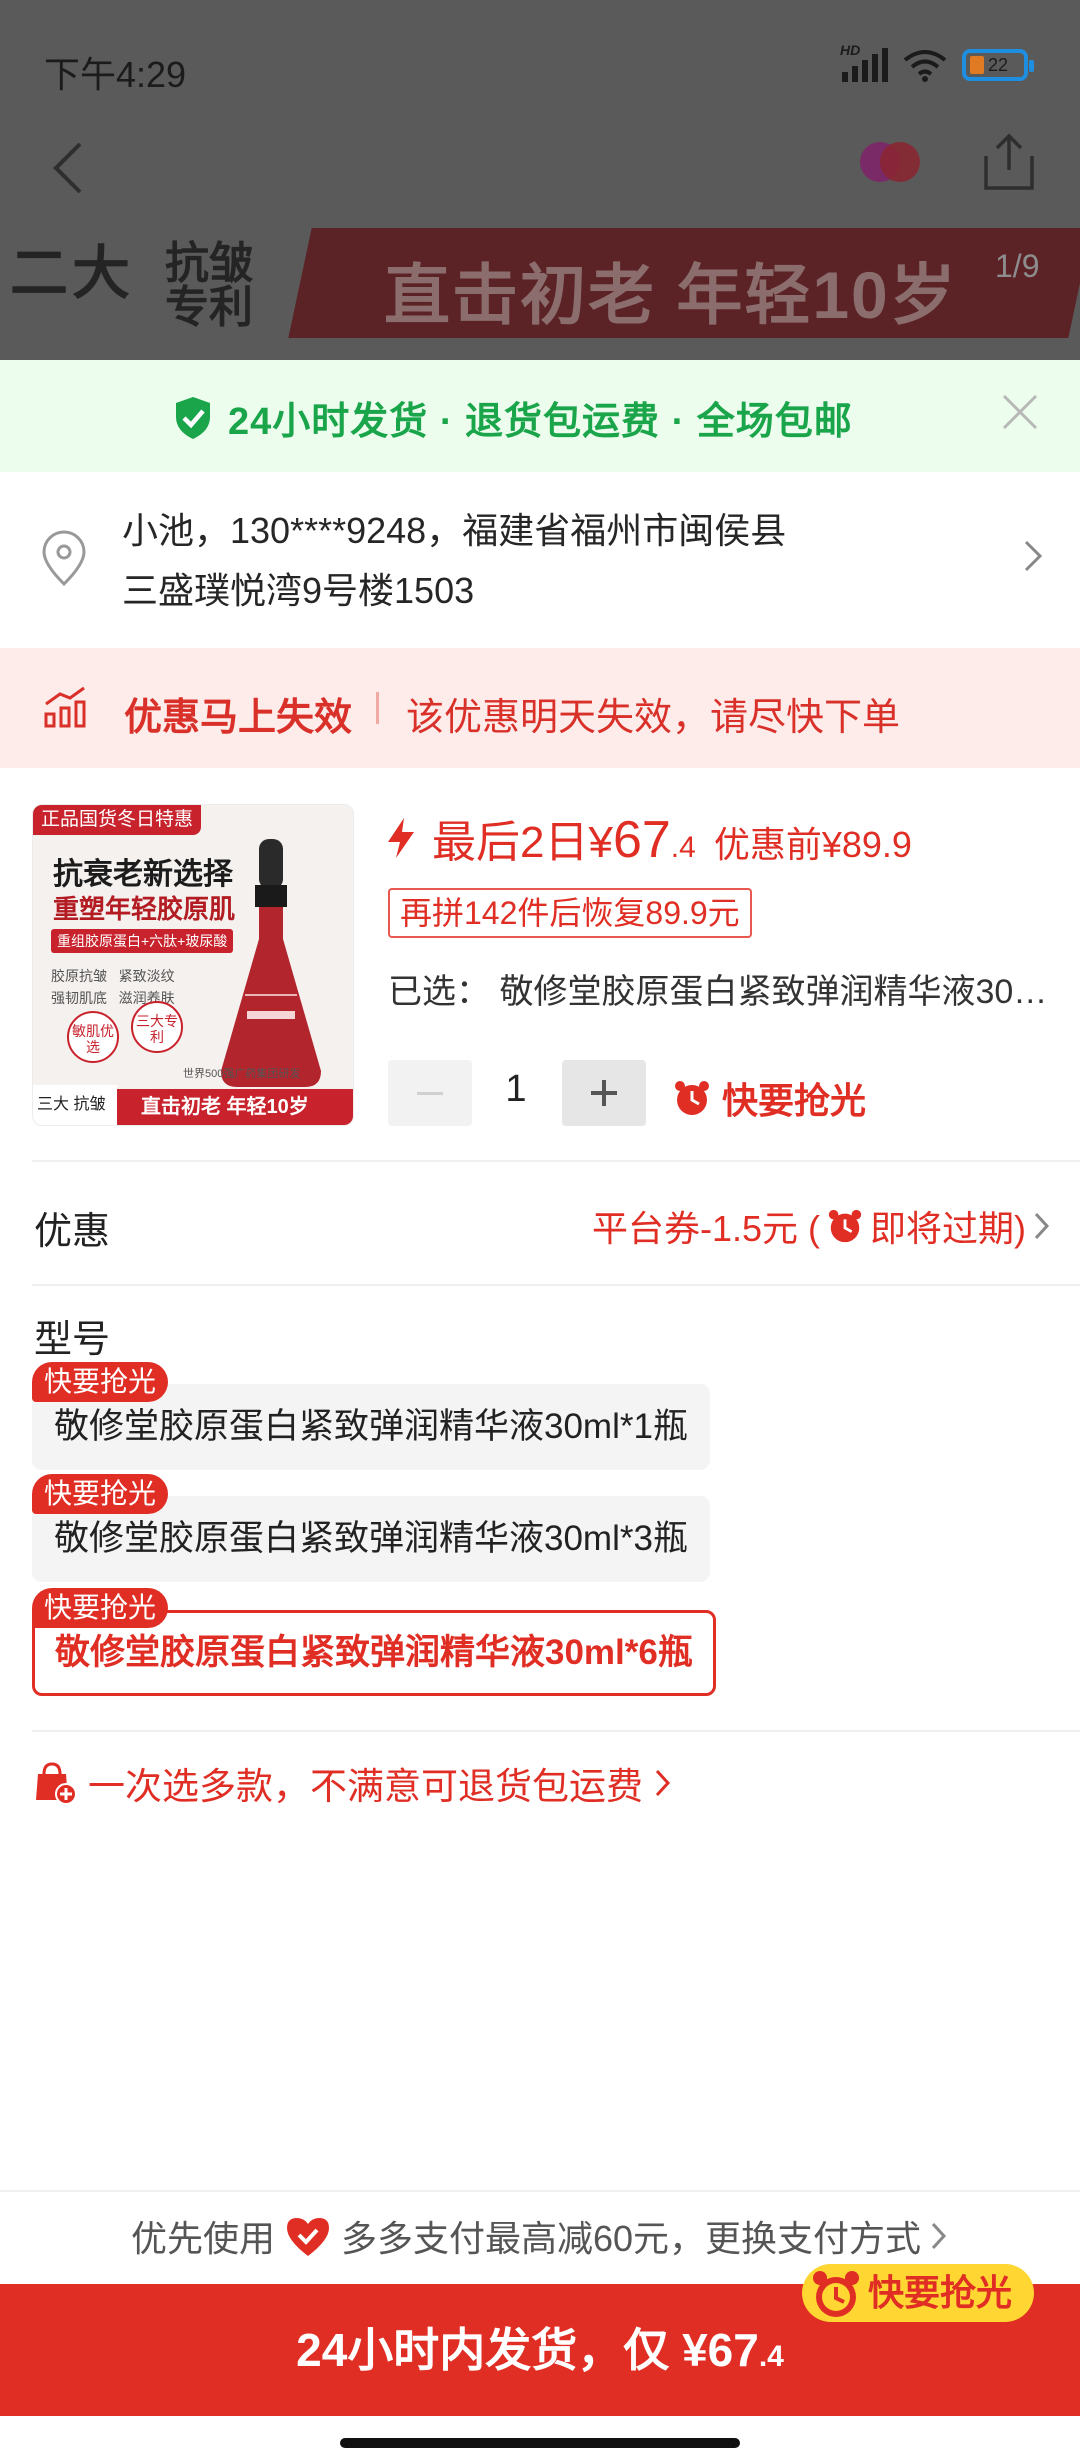  I want to click on thumb-feature: 强韧肌底, so click(79, 998).